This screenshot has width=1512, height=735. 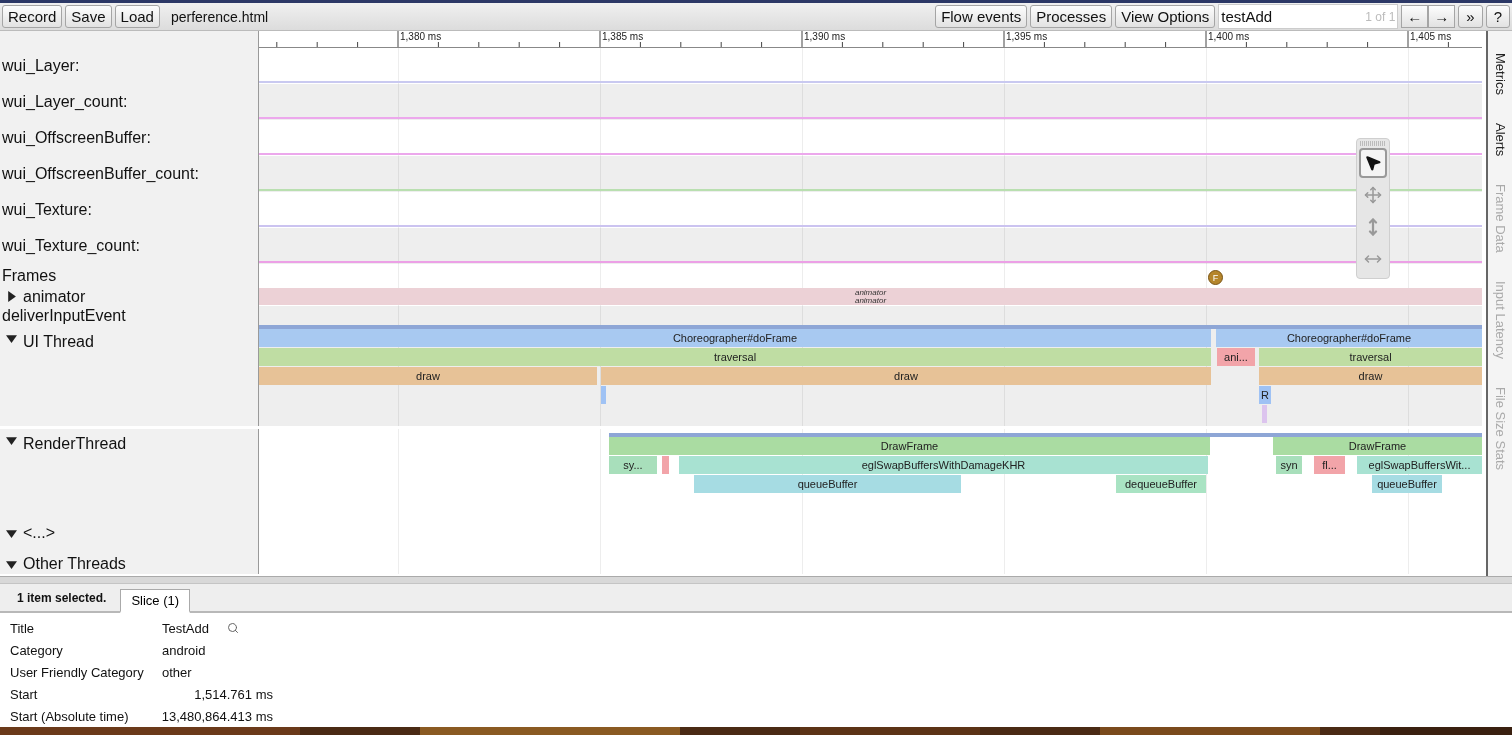 What do you see at coordinates (74, 564) in the screenshot?
I see `track-label: Other Threads` at bounding box center [74, 564].